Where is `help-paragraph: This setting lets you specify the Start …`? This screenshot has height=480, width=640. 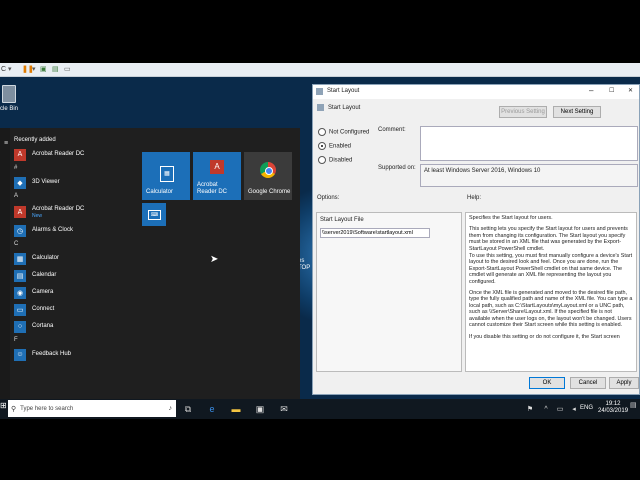
help-paragraph: This setting lets you specify the Start … is located at coordinates (548, 239).